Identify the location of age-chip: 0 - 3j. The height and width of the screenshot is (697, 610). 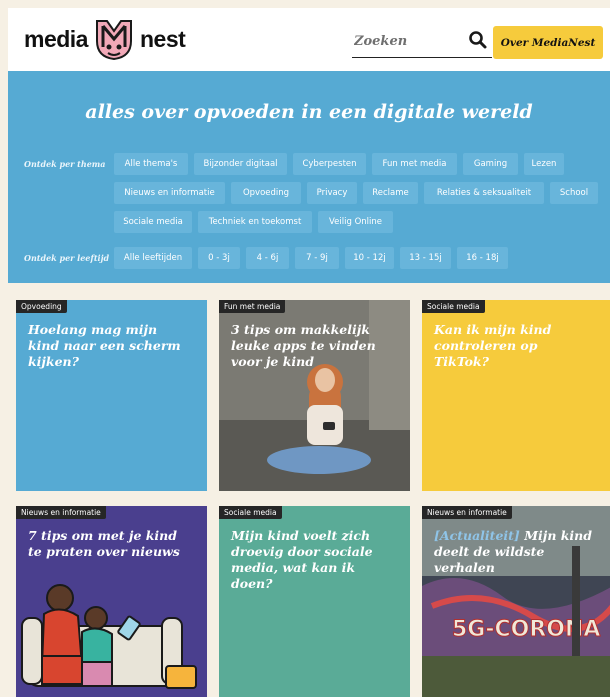
(219, 258).